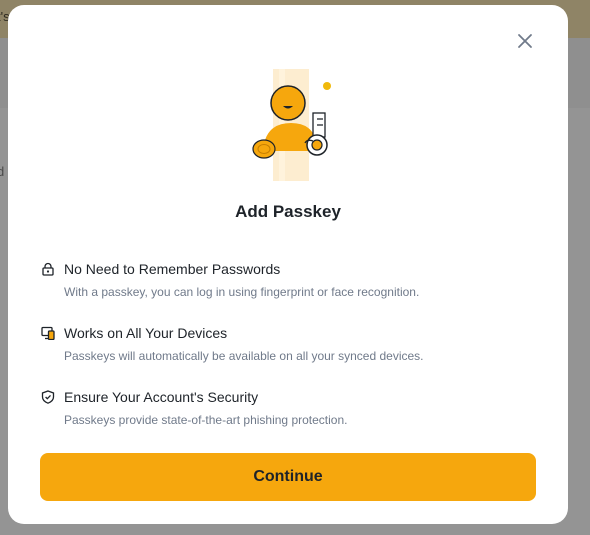 The width and height of the screenshot is (590, 535). What do you see at coordinates (48, 333) in the screenshot?
I see `devices-icon` at bounding box center [48, 333].